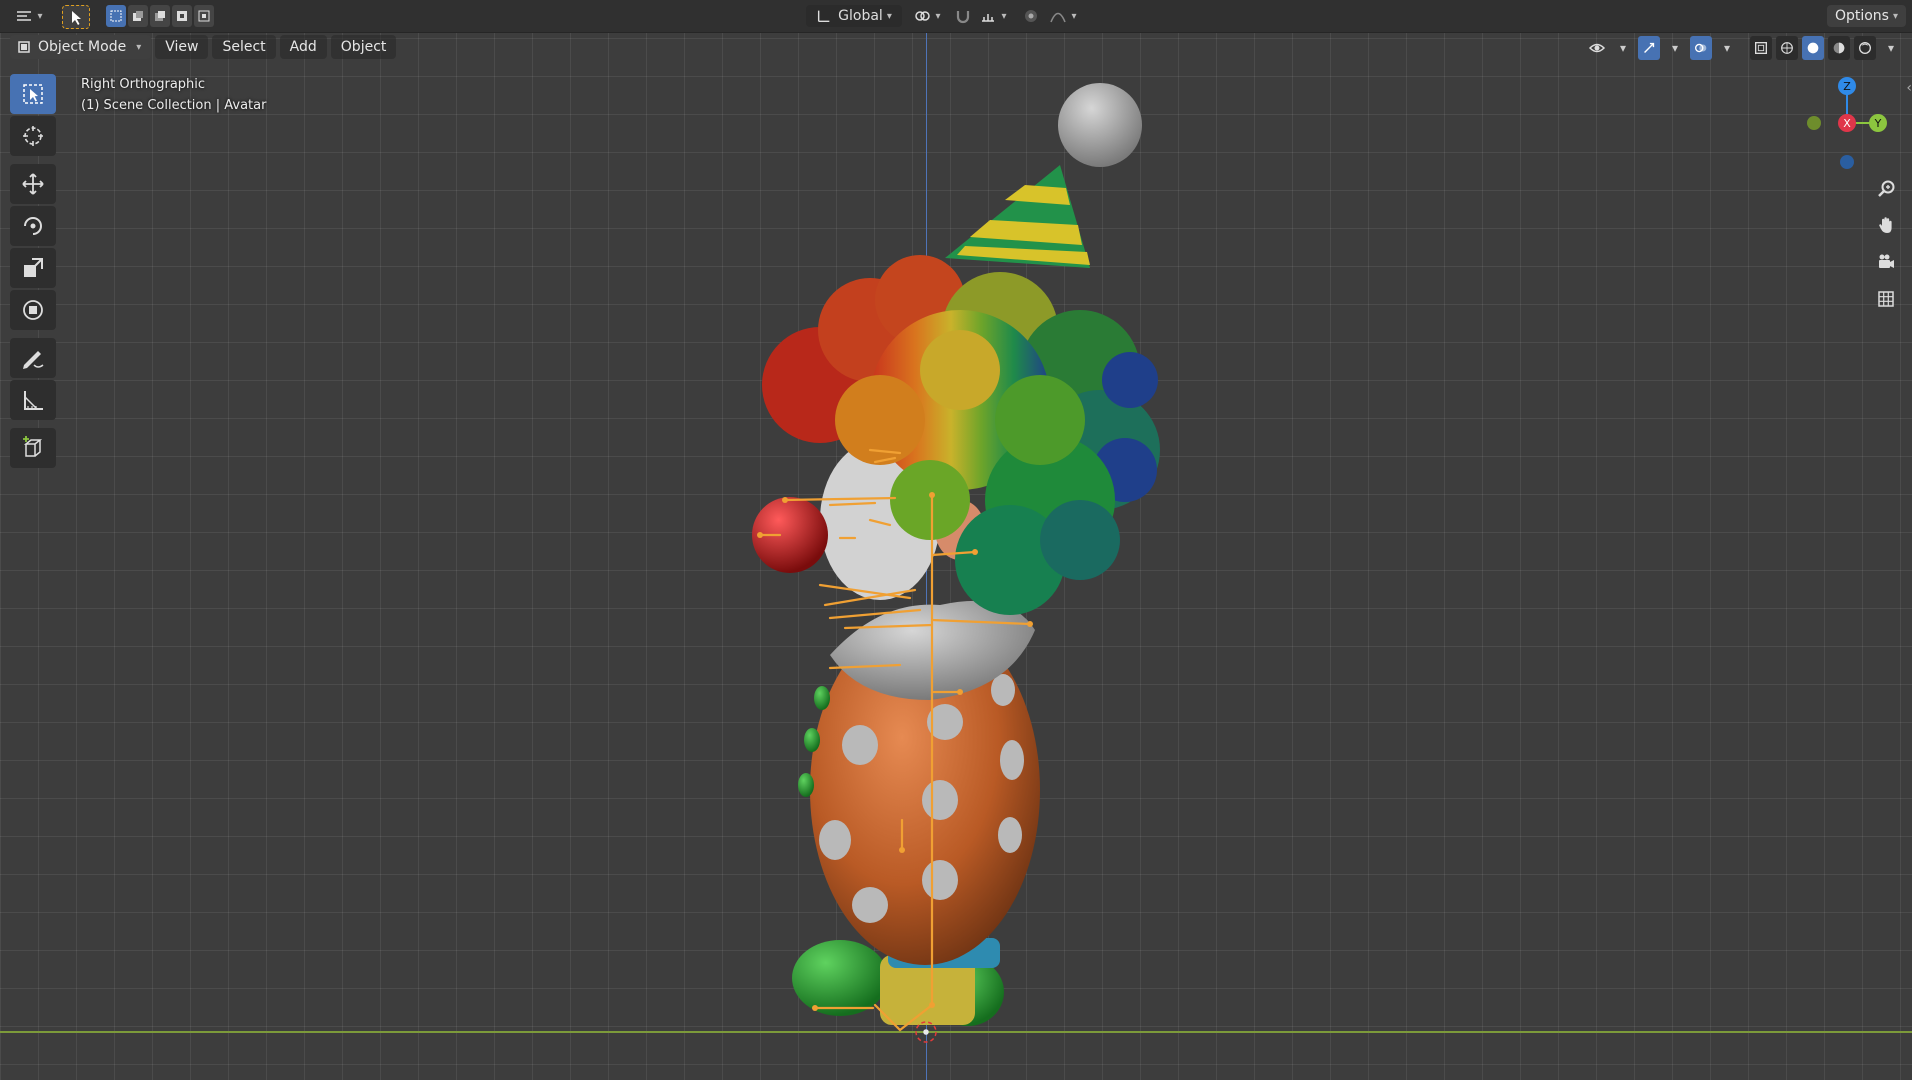 The height and width of the screenshot is (1080, 1912). Describe the element at coordinates (174, 105) in the screenshot. I see `scene-collection-text: (1) Scene Collection | Avatar` at that location.